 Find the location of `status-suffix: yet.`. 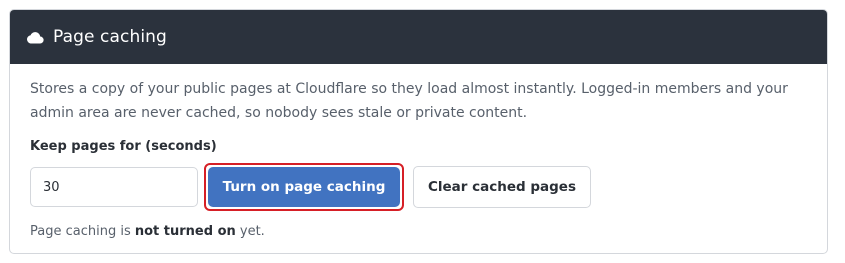

status-suffix: yet. is located at coordinates (250, 231).